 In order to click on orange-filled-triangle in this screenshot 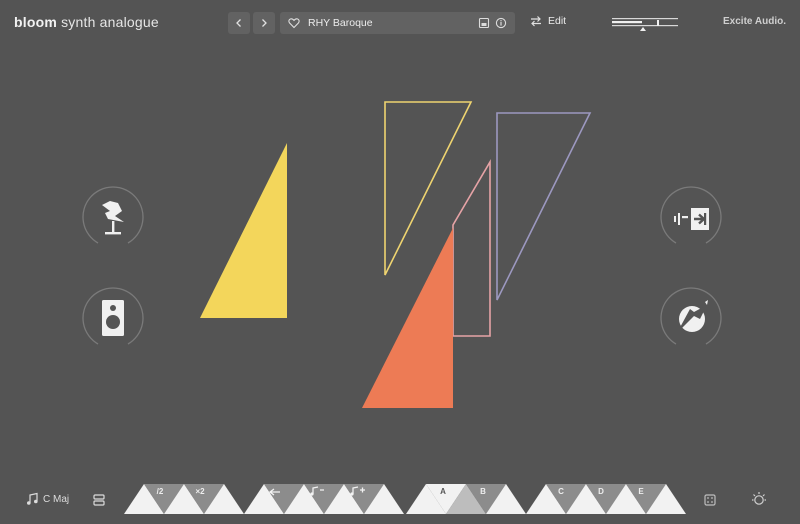, I will do `click(407, 318)`.